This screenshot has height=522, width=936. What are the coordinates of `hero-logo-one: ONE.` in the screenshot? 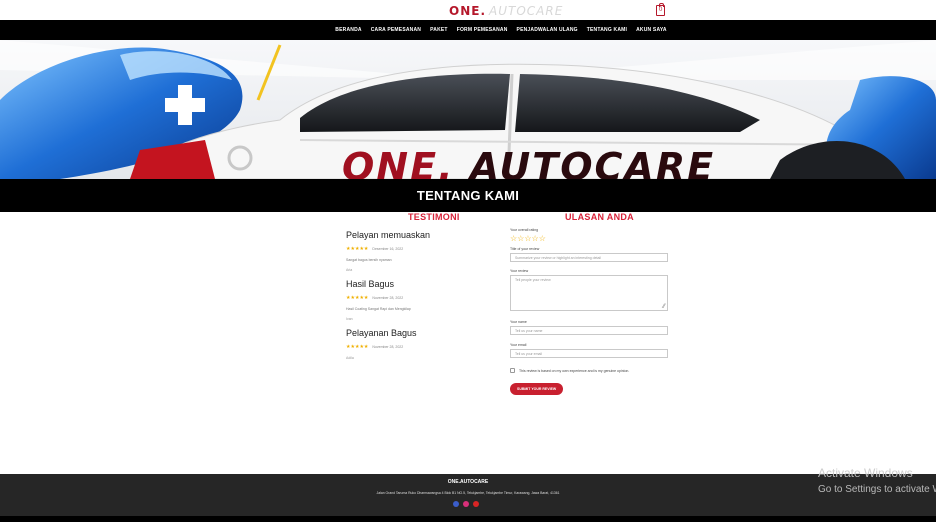 It's located at (398, 162).